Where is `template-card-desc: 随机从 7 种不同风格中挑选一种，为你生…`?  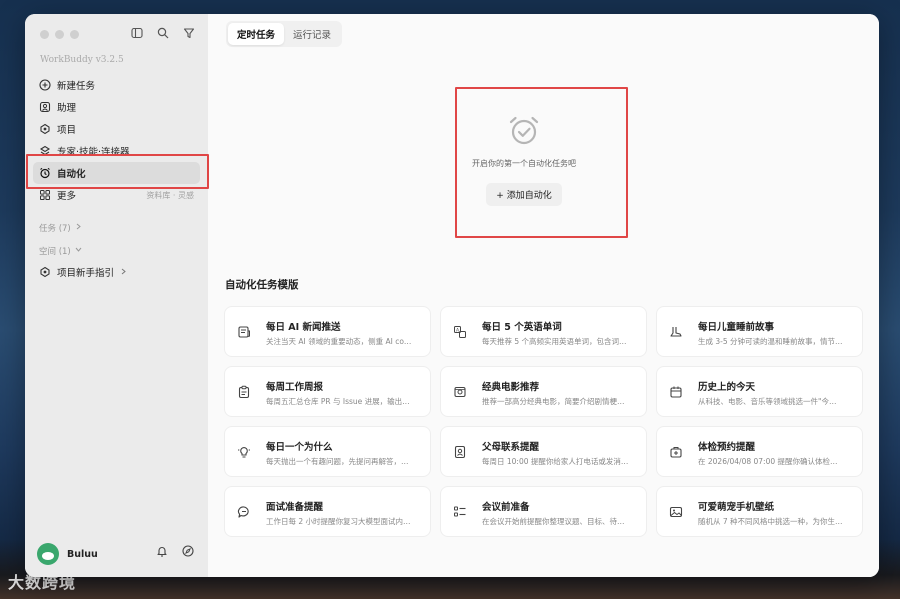 template-card-desc: 随机从 7 种不同风格中挑选一种，为你生… is located at coordinates (770, 521).